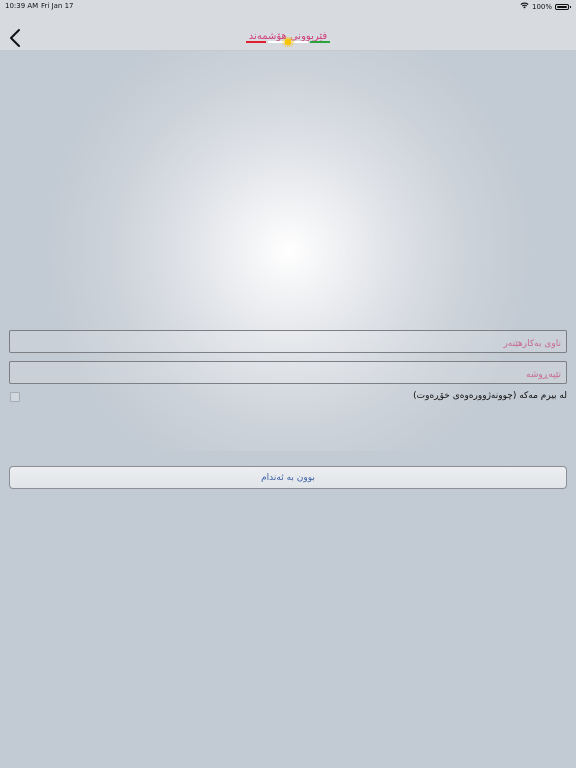  I want to click on status-date: Fri Jan 17, so click(57, 6).